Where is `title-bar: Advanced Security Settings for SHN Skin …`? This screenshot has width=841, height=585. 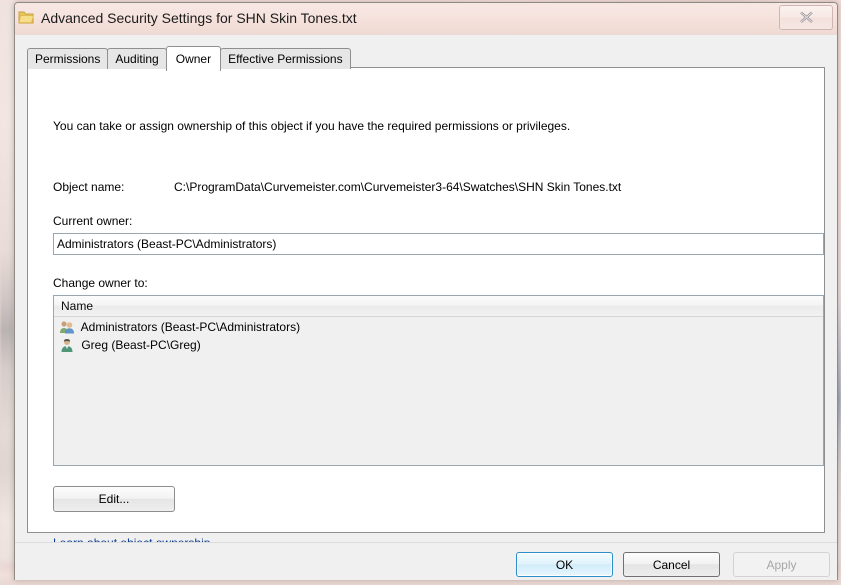 title-bar: Advanced Security Settings for SHN Skin … is located at coordinates (426, 19).